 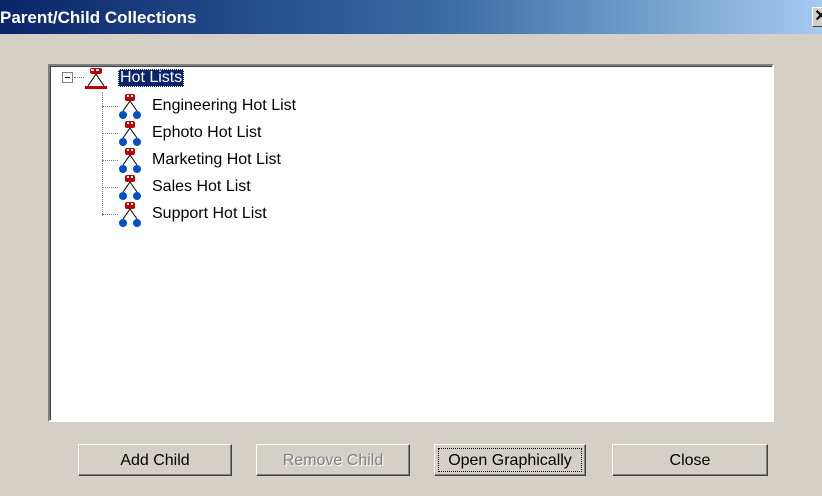 What do you see at coordinates (209, 213) in the screenshot?
I see `tree-child-label: Support Hot List` at bounding box center [209, 213].